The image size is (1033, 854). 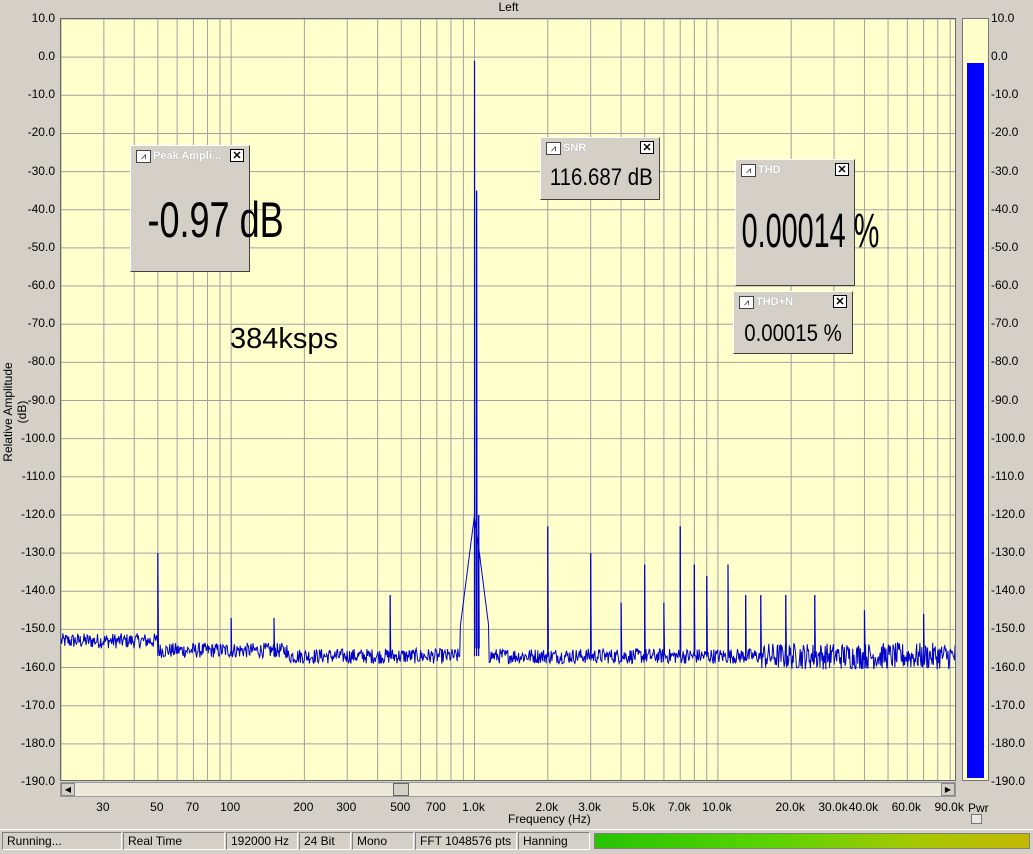 I want to click on scroll-right-arrow-icon: ▶, so click(x=948, y=789).